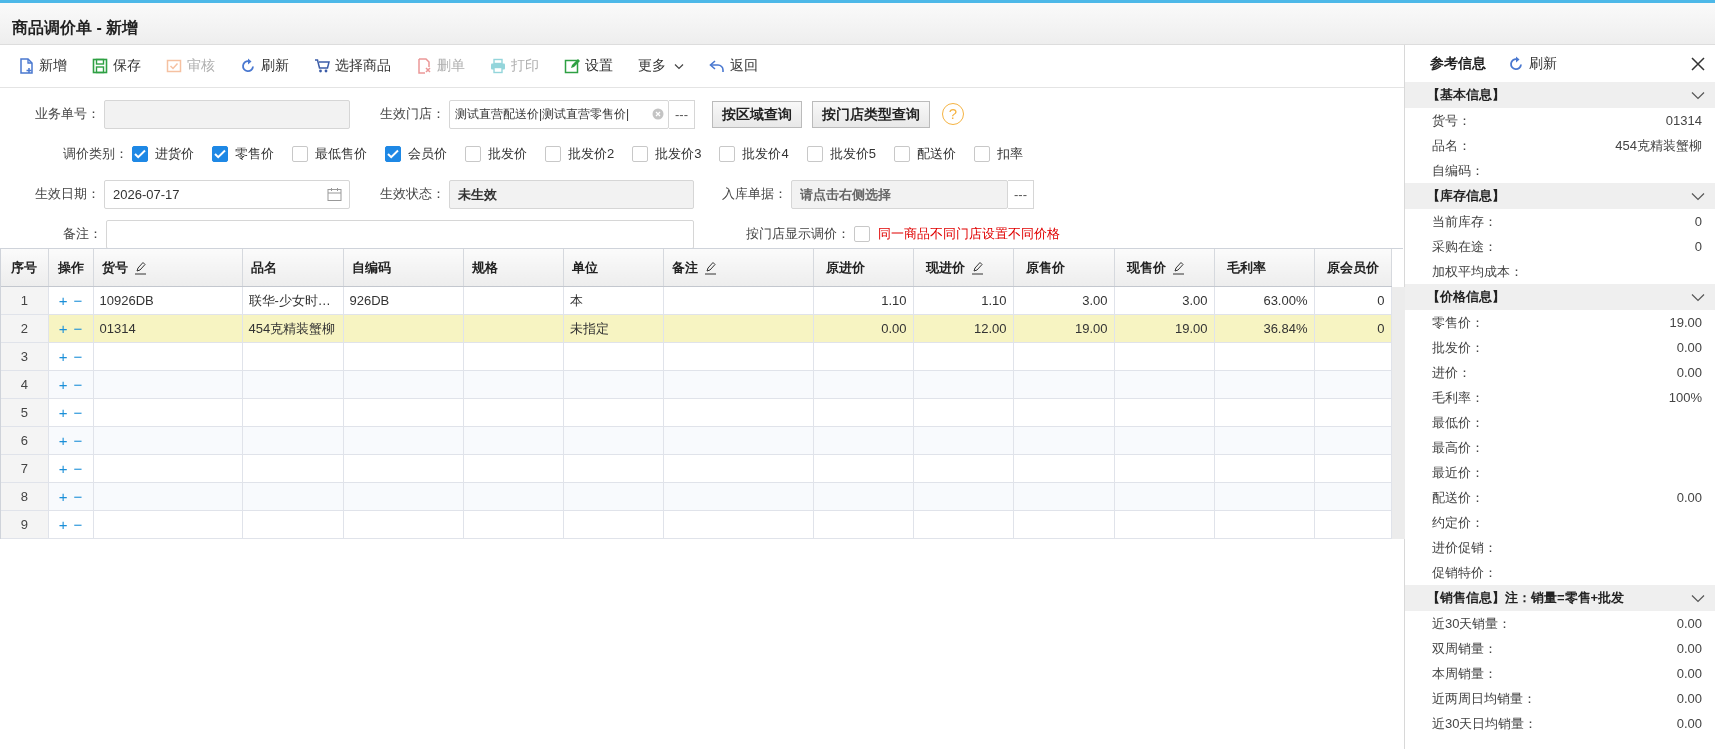 Image resolution: width=1715 pixels, height=749 pixels. What do you see at coordinates (661, 66) in the screenshot?
I see `toolbar-button: 更多` at bounding box center [661, 66].